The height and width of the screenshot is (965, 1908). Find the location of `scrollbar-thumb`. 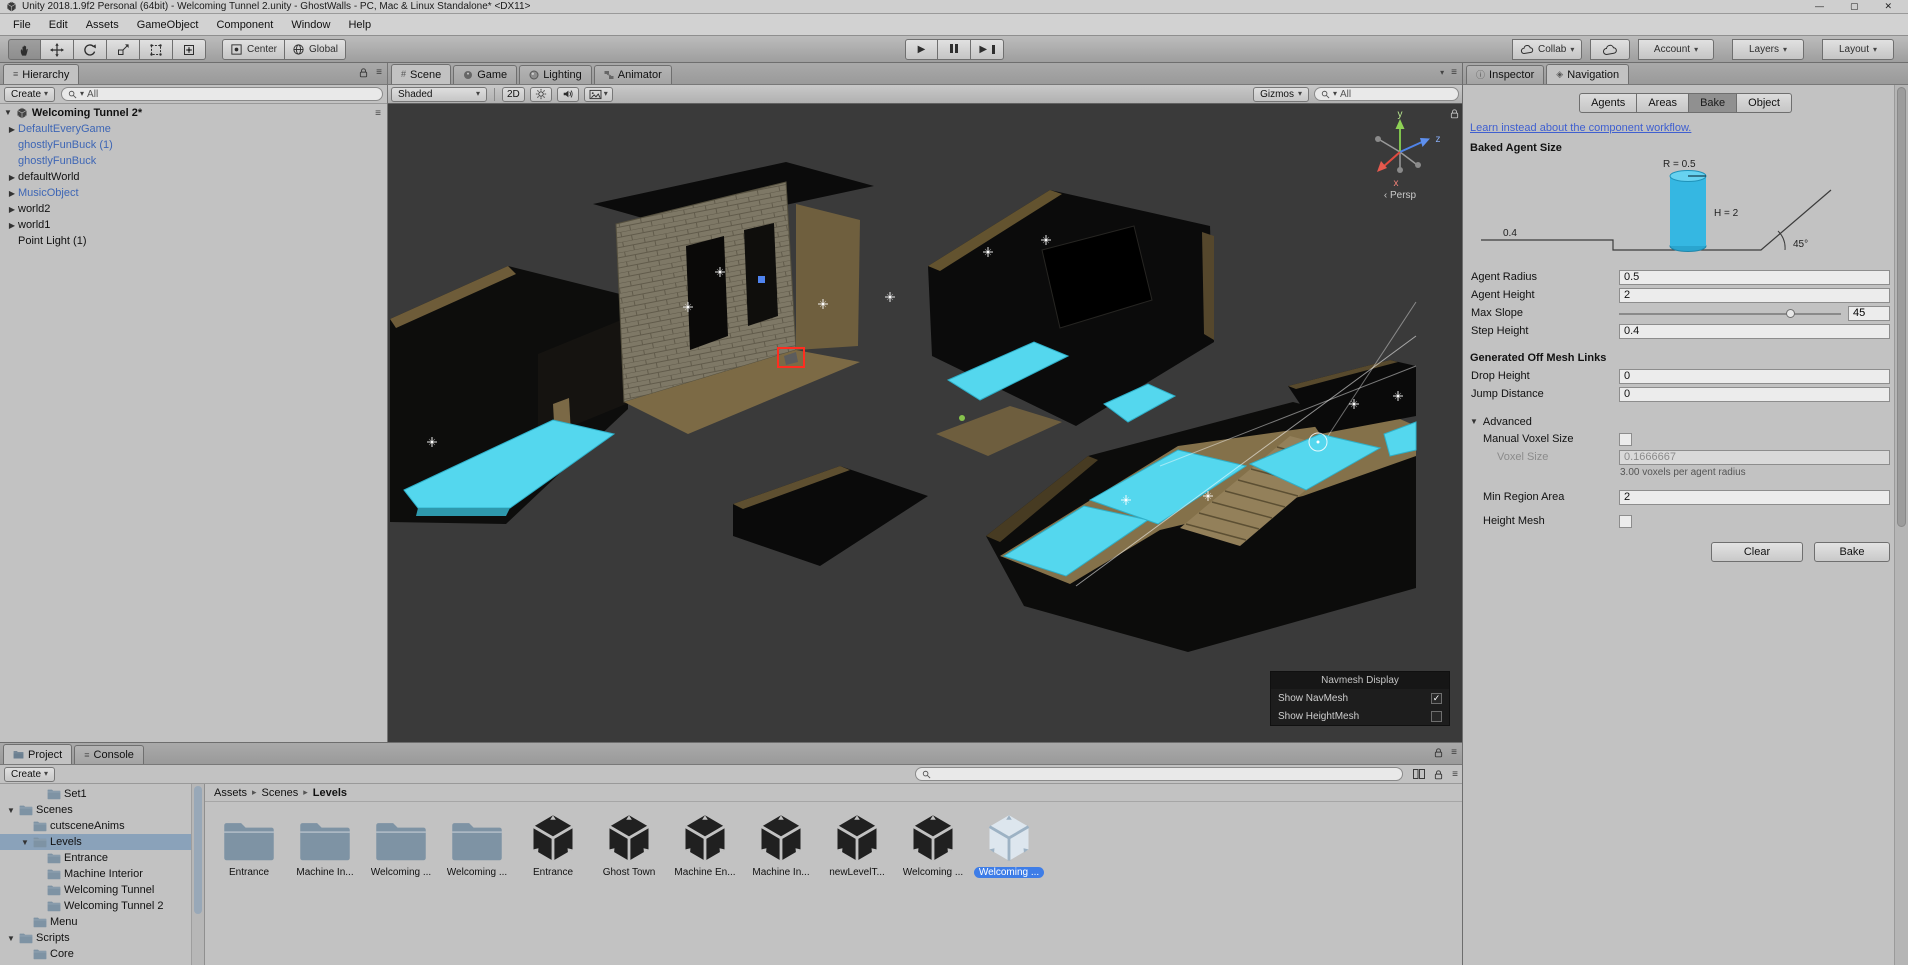

scrollbar-thumb is located at coordinates (1901, 307).